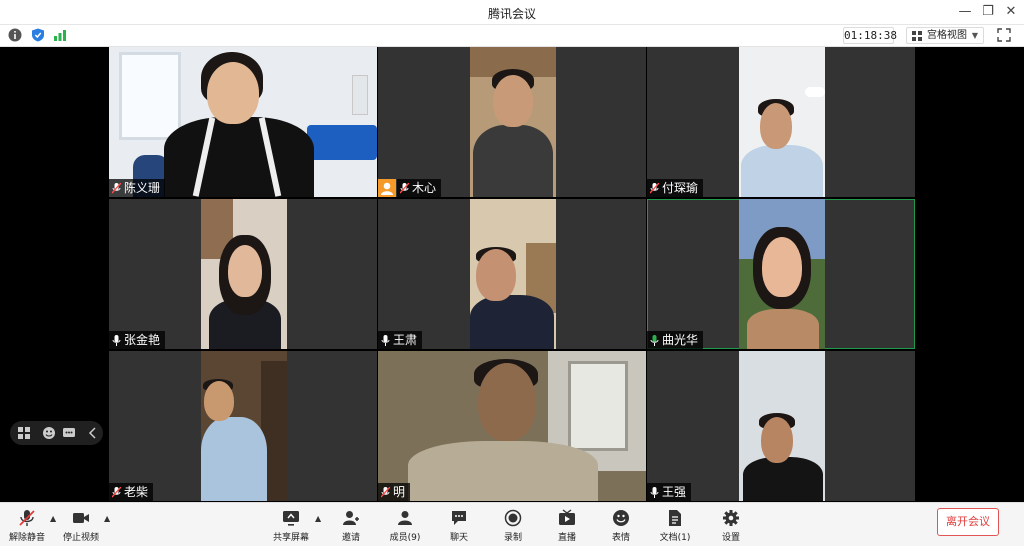  What do you see at coordinates (513, 518) in the screenshot?
I see `record-icon` at bounding box center [513, 518].